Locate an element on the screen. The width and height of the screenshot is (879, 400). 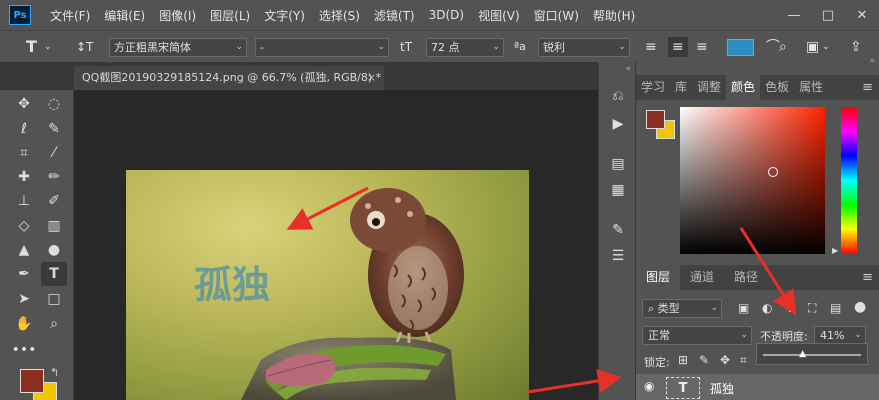
lasso-tool-icon: ℓ is located at coordinates (24, 129).